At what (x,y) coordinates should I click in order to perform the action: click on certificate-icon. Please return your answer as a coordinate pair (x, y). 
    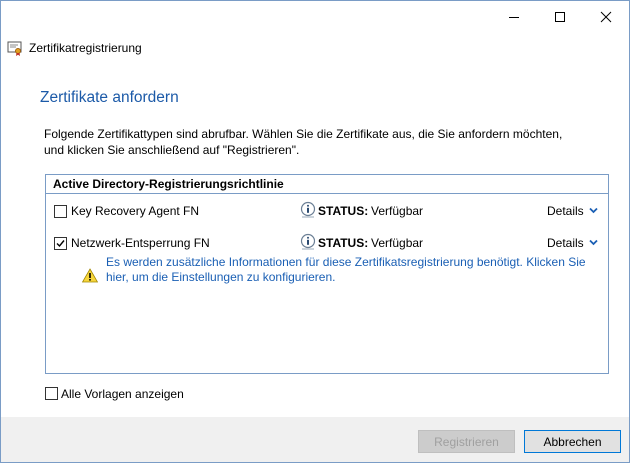
    Looking at the image, I should click on (14, 48).